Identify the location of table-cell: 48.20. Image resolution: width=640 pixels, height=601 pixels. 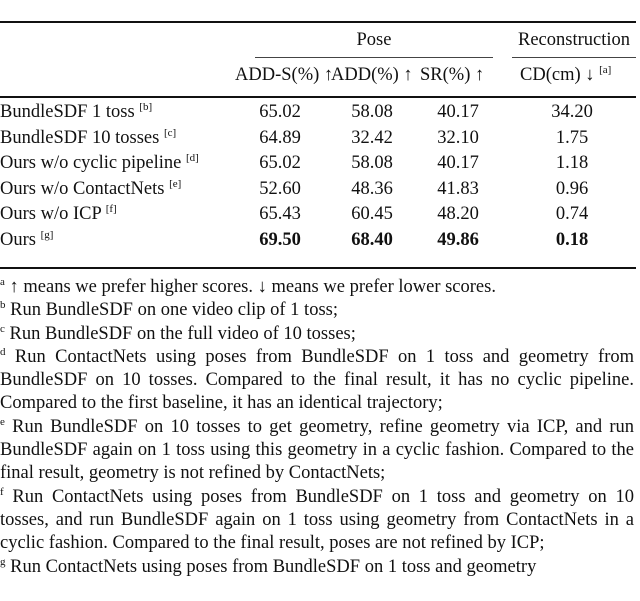
(458, 214).